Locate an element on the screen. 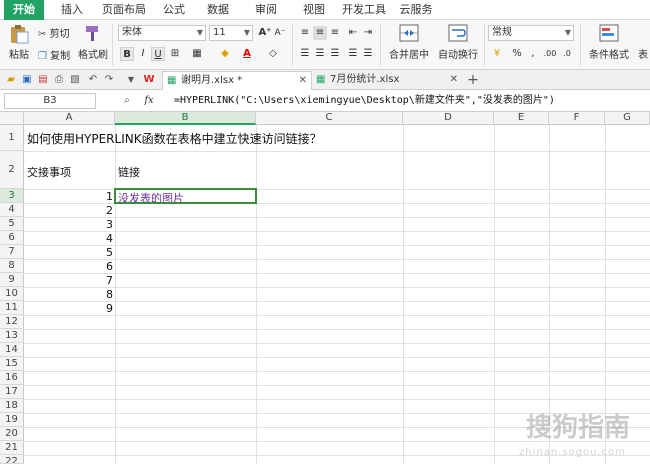 This screenshot has width=650, height=464. open-folder-icon: ▰ is located at coordinates (11, 80).